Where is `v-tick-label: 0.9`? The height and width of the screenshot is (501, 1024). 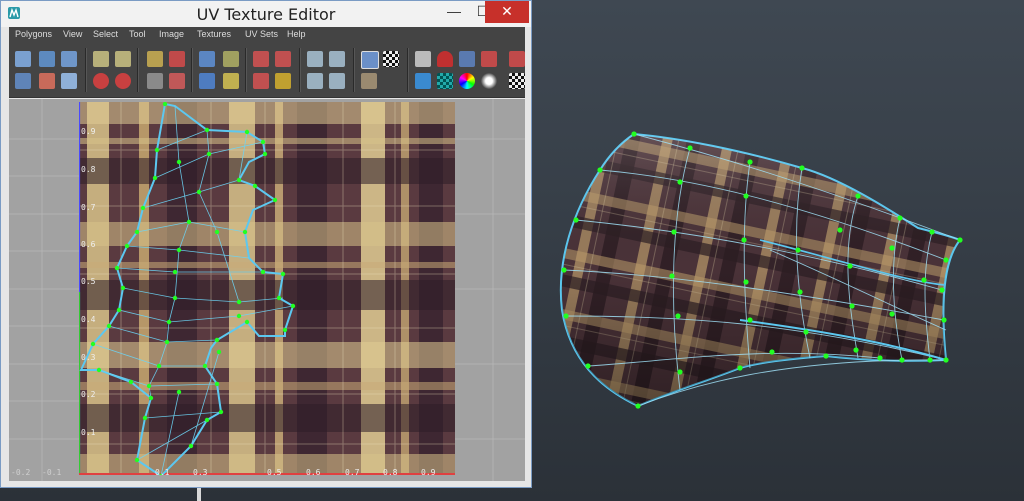 v-tick-label: 0.9 is located at coordinates (88, 131).